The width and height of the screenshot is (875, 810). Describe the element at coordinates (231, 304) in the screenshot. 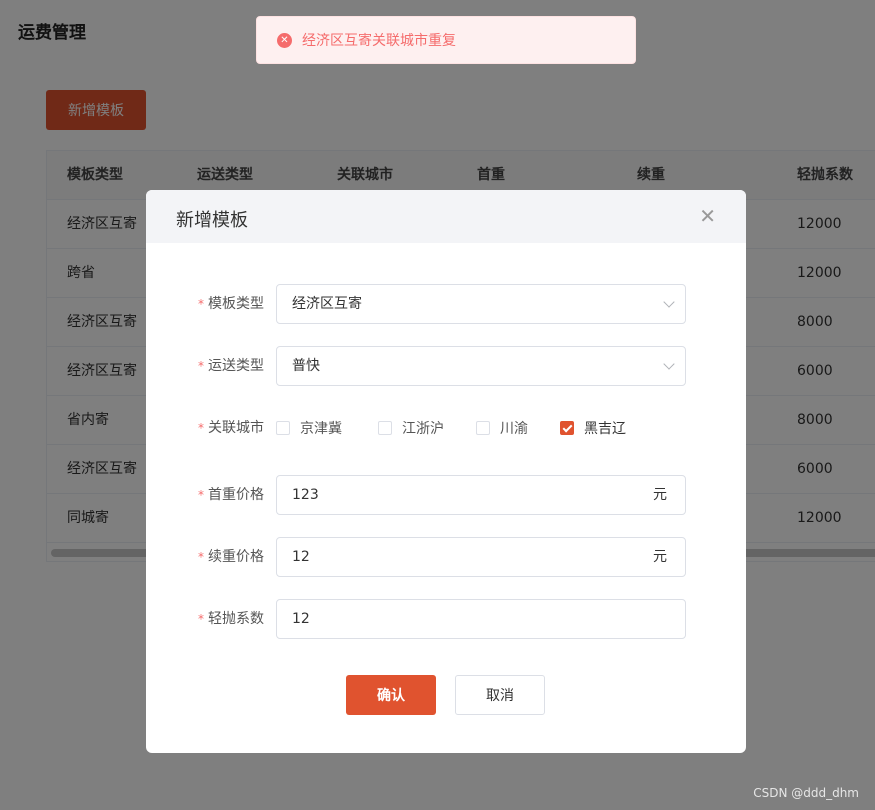

I see `field-label: * 模板类型` at that location.